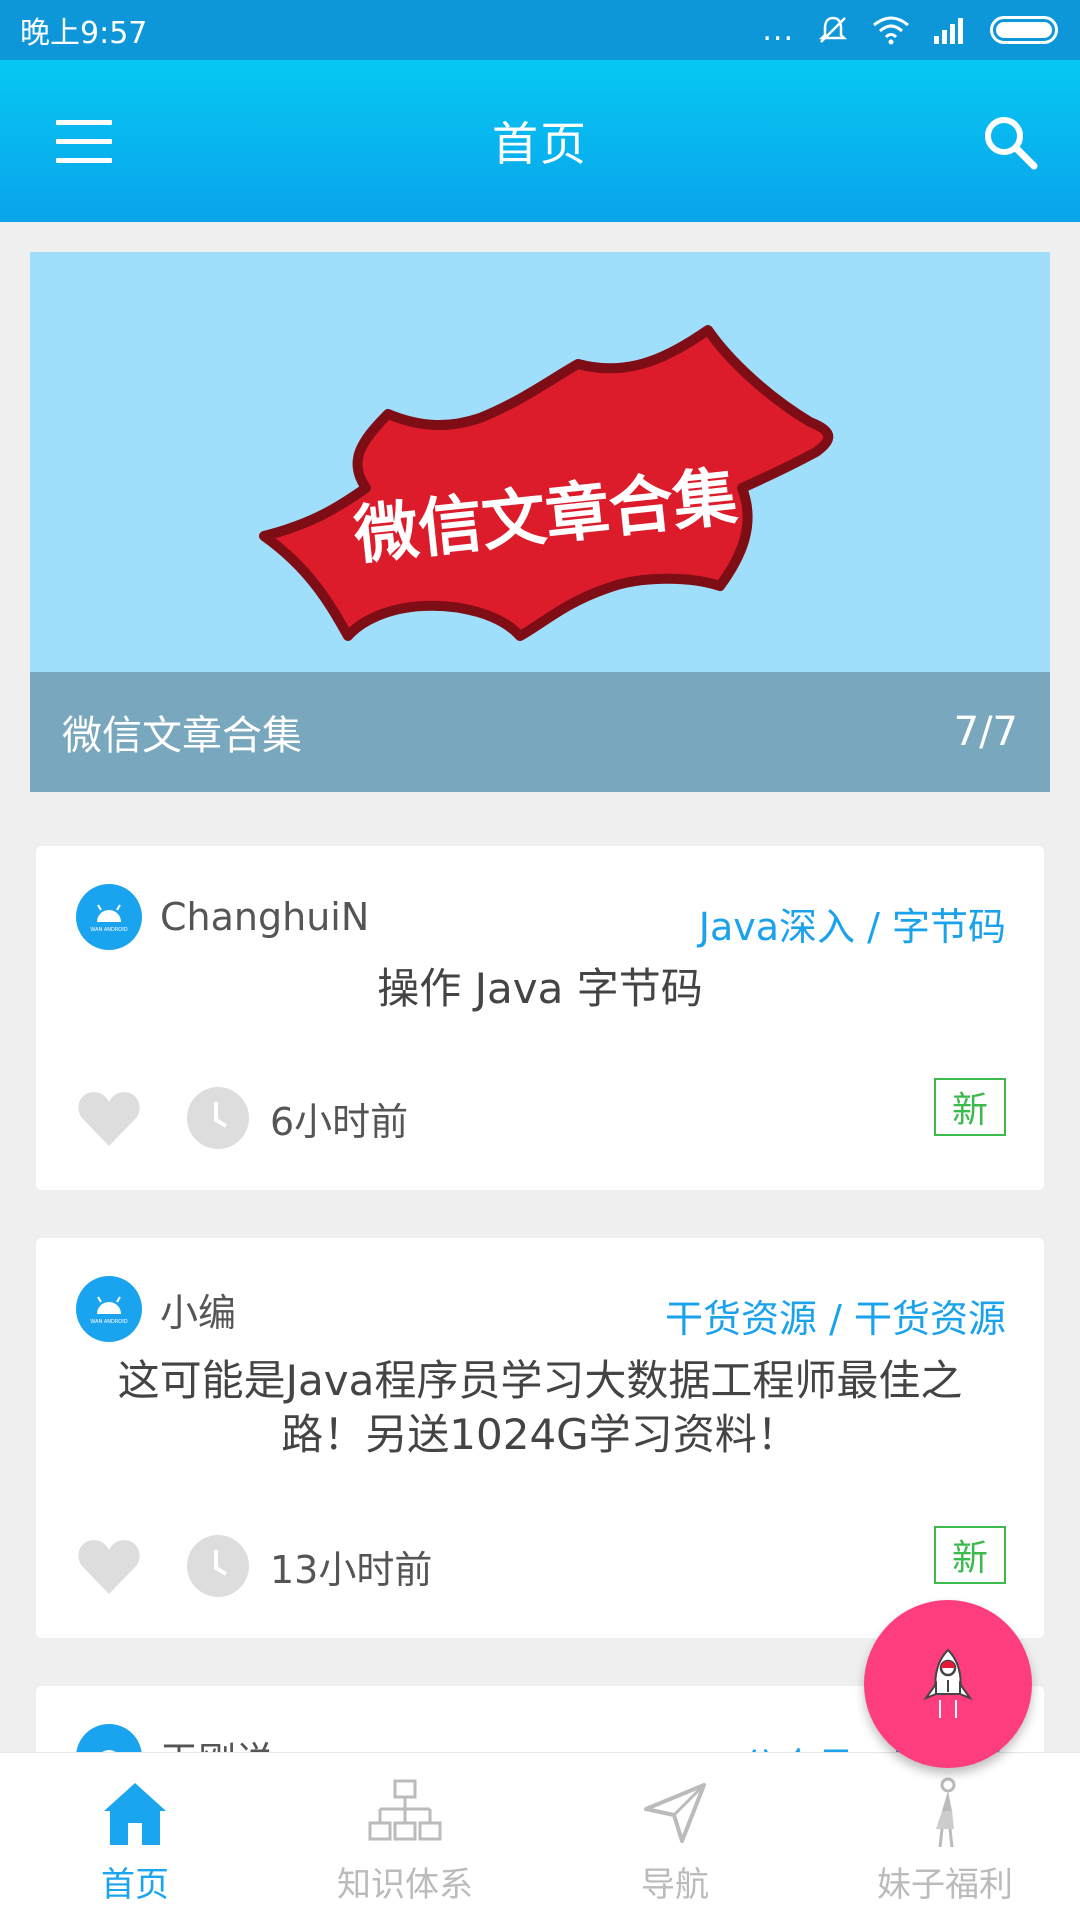 The image size is (1080, 1920). I want to click on page-title: 首页, so click(540, 144).